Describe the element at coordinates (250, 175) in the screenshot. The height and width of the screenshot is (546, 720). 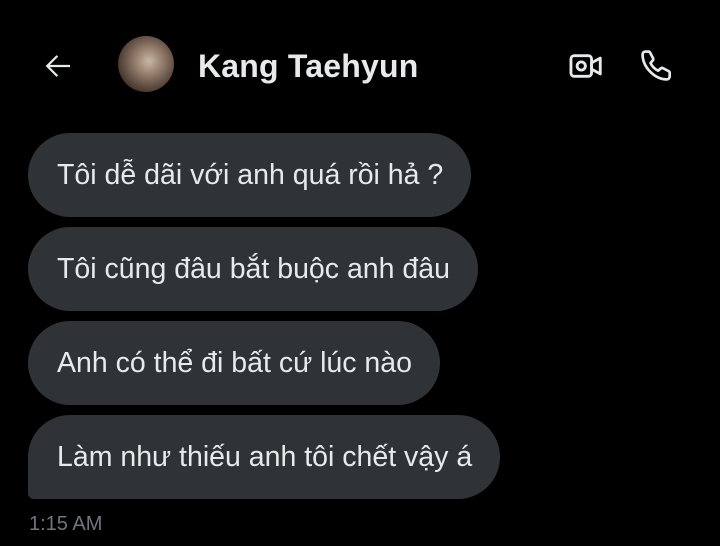
I see `message-bubble: Tôi dễ dãi với anh quá rồi hả ?` at that location.